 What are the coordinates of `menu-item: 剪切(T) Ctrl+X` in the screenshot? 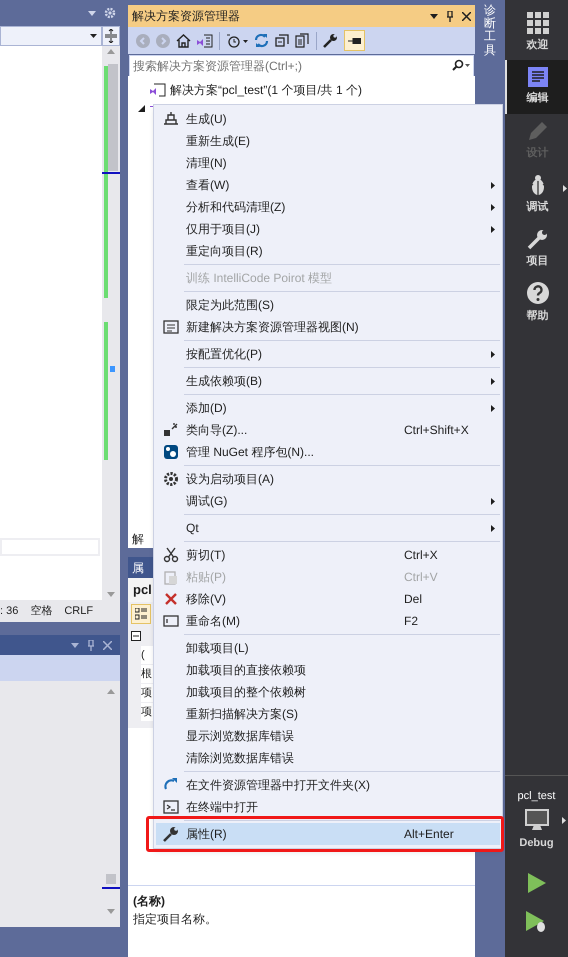 It's located at (328, 555).